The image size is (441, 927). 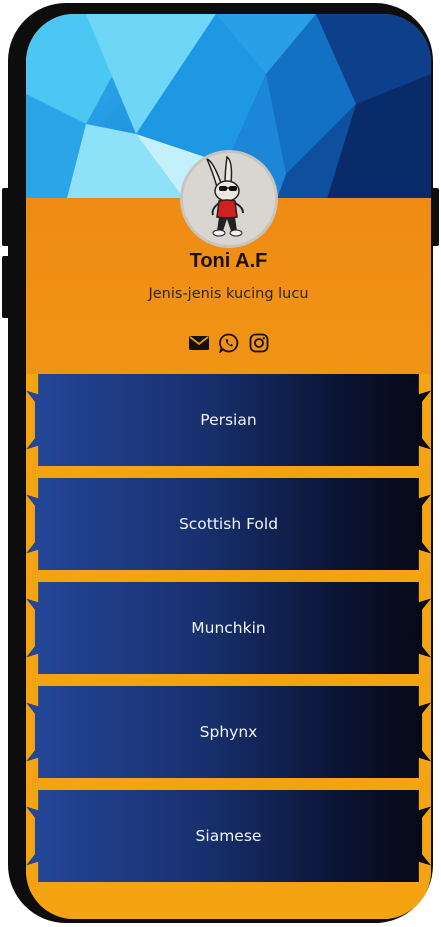 What do you see at coordinates (228, 261) in the screenshot?
I see `profile-name: Toni A.F` at bounding box center [228, 261].